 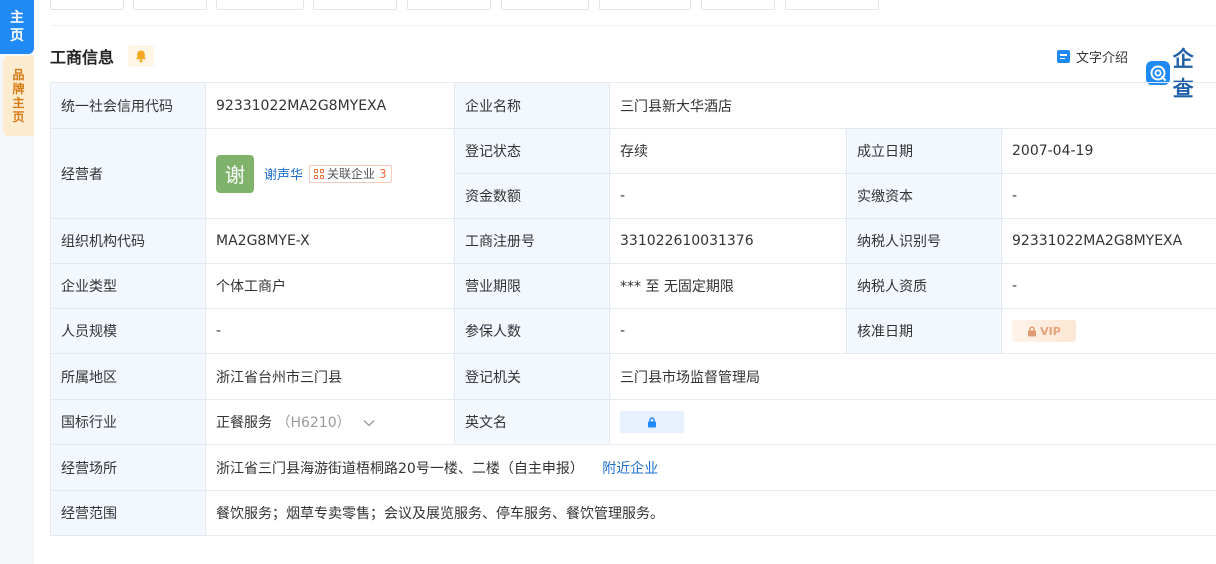 What do you see at coordinates (1108, 331) in the screenshot?
I see `approval-cell: VIP` at bounding box center [1108, 331].